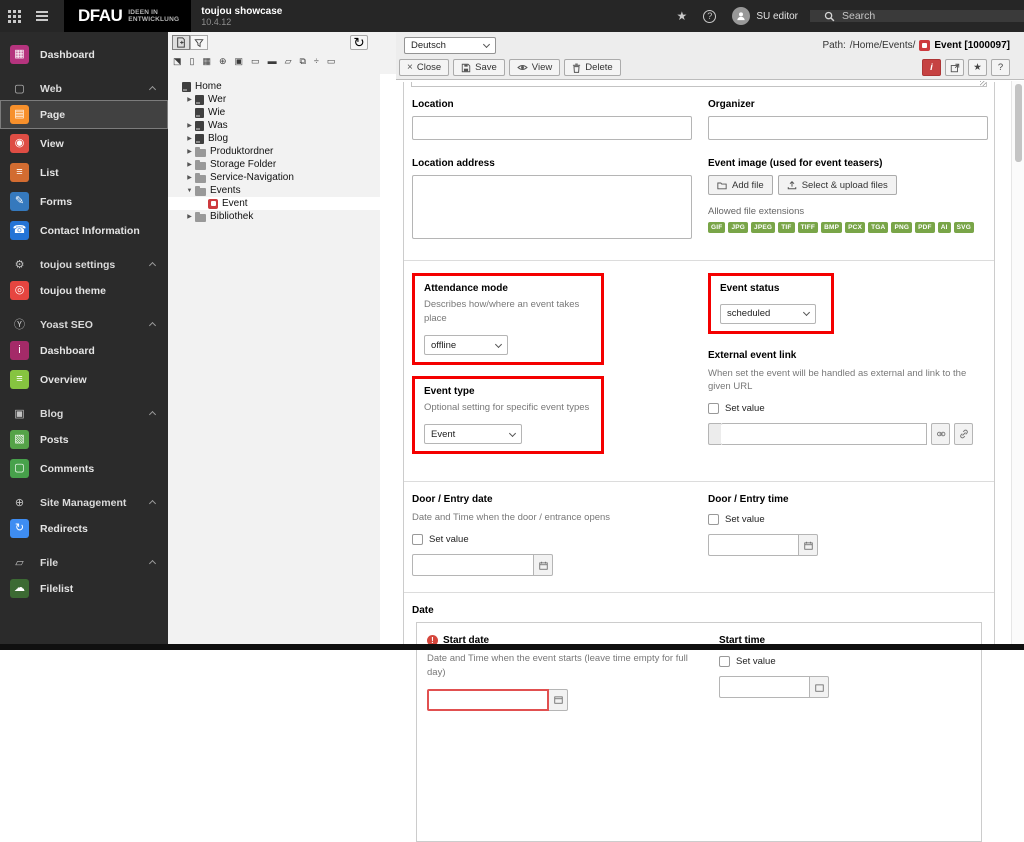 The image size is (1024, 842). Describe the element at coordinates (709, 16) in the screenshot. I see `help-icon: ?` at that location.